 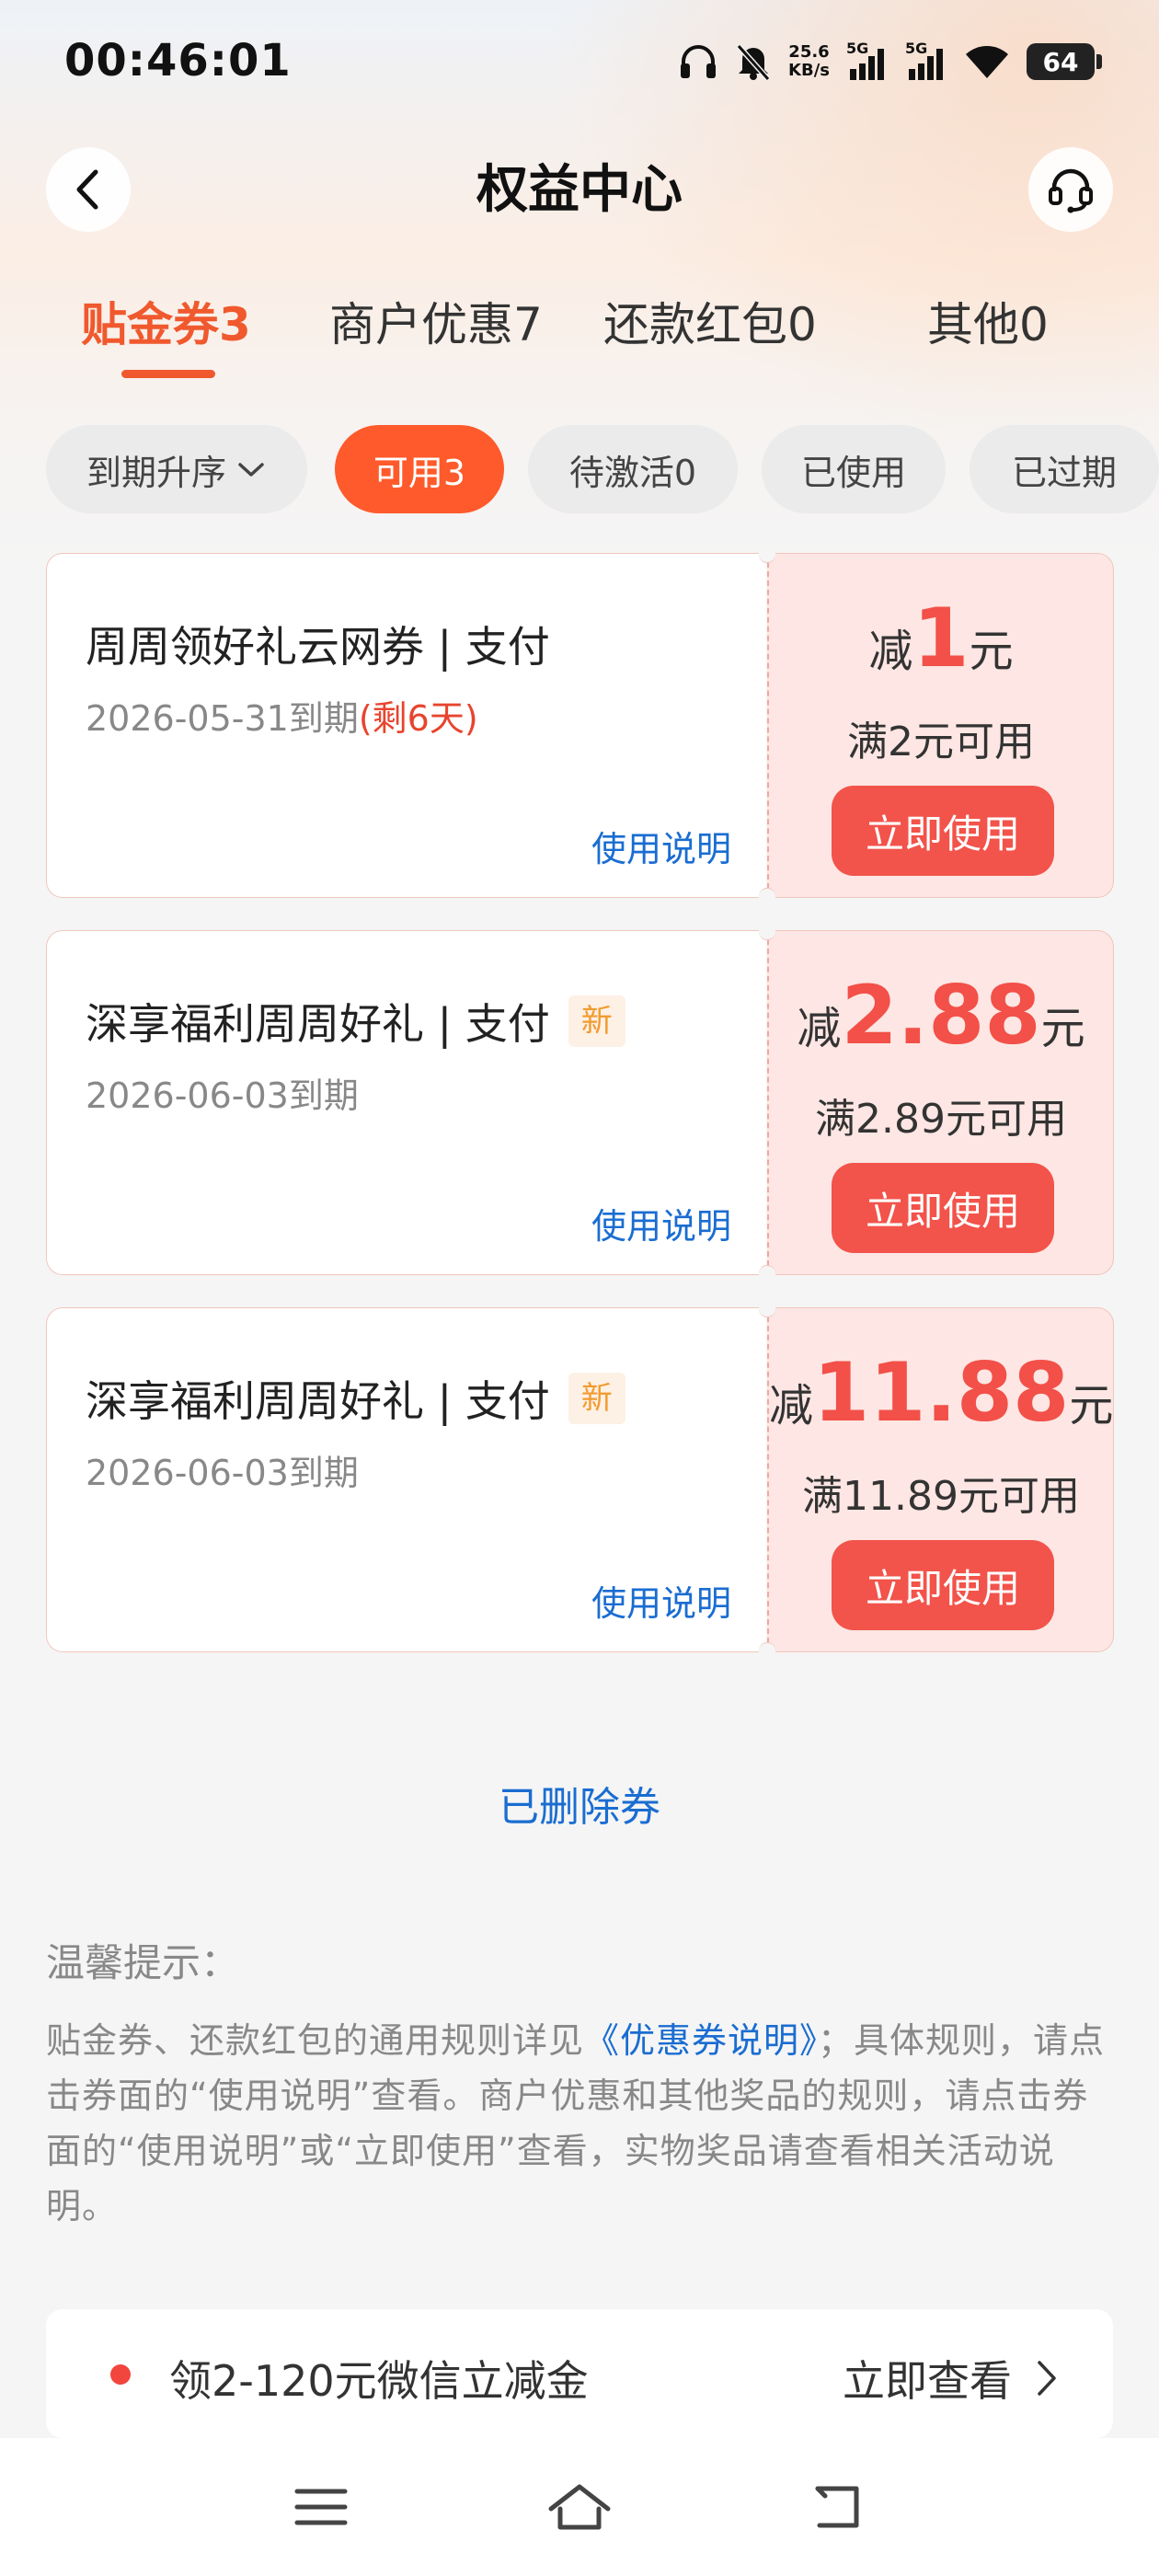 I want to click on menu-button, so click(x=321, y=2507).